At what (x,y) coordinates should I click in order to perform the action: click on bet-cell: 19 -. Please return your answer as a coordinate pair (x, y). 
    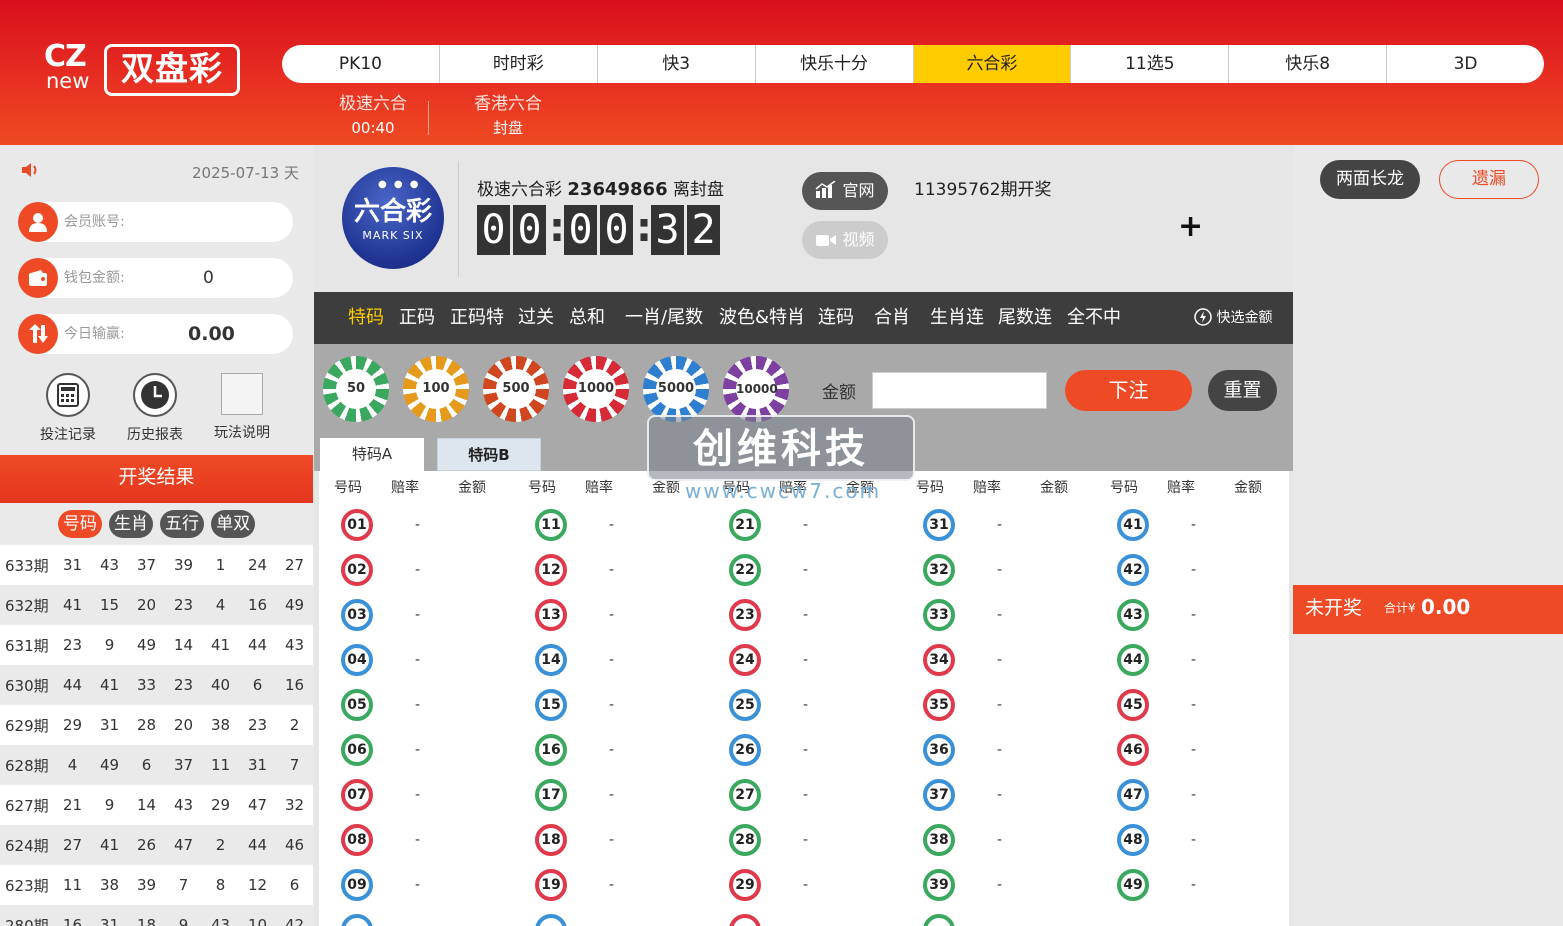
    Looking at the image, I should click on (624, 885).